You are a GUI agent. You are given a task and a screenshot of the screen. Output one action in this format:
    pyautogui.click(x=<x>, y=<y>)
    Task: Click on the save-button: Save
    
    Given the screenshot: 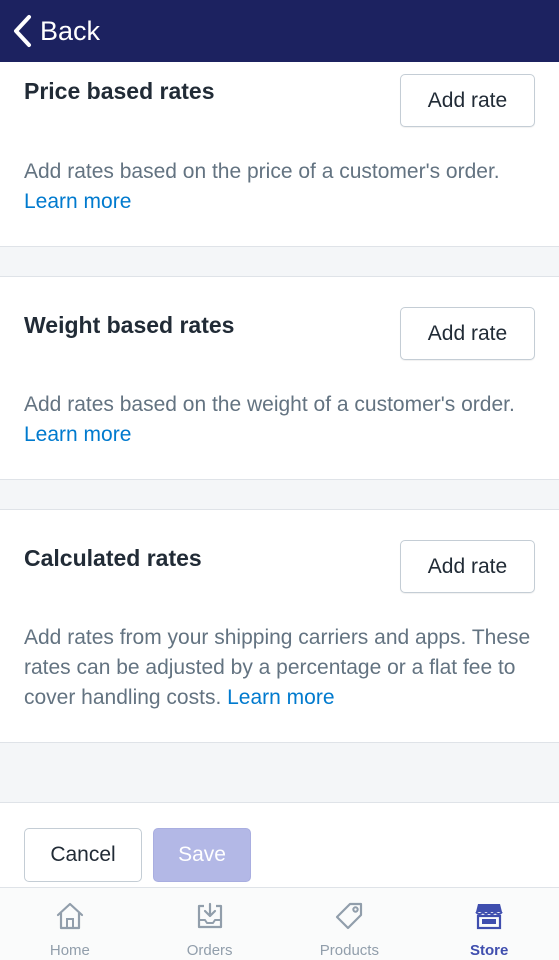 What is the action you would take?
    pyautogui.click(x=202, y=855)
    